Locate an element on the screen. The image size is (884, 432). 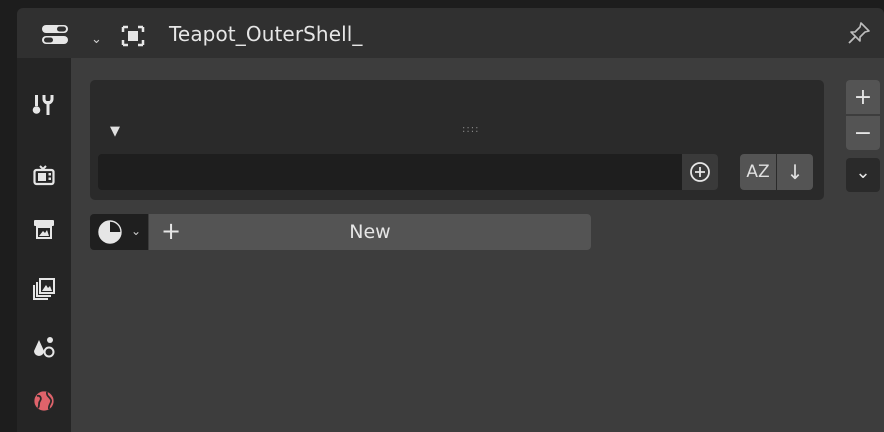
world-icon is located at coordinates (44, 401).